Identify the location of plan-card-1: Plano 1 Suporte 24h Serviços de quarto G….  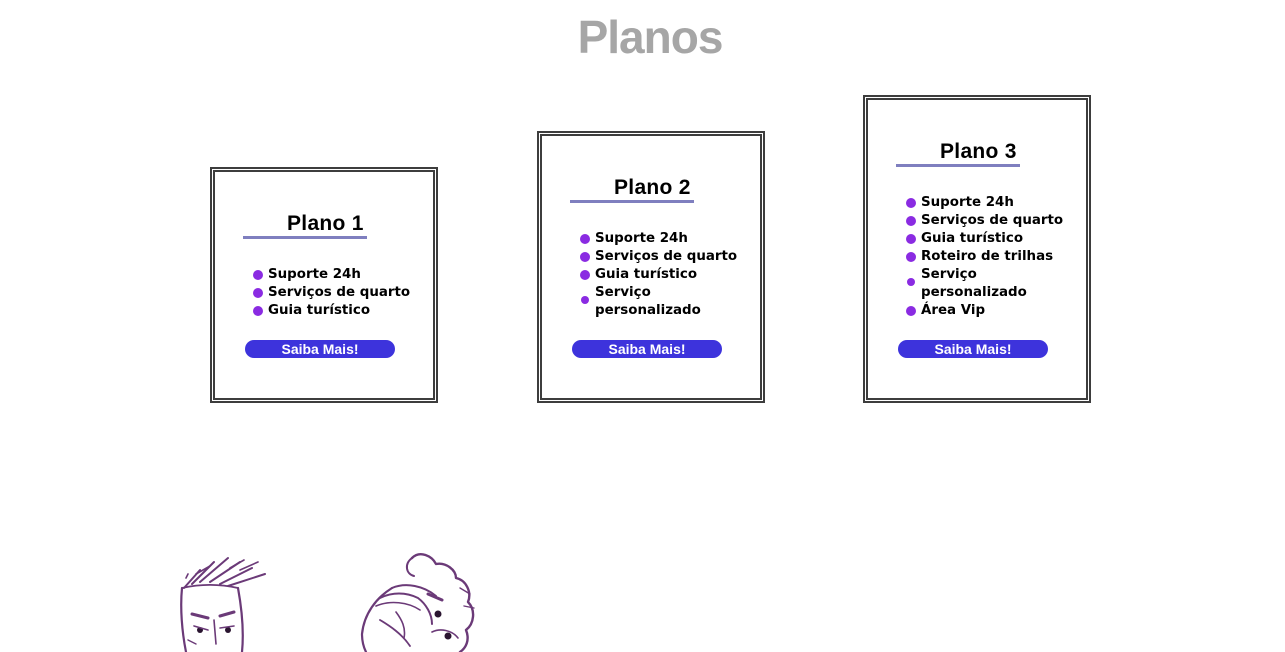
(324, 285).